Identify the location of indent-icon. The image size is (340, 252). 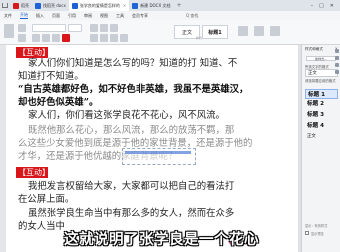
(114, 28).